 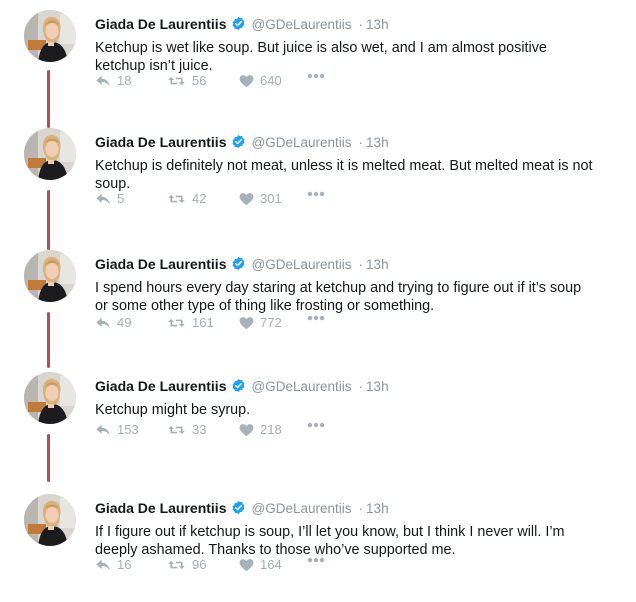 I want to click on reply-button: 5, so click(x=109, y=198).